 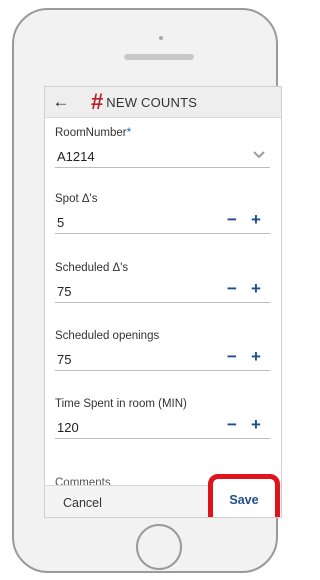 I want to click on spot-field: Spot Δ's 5 − +, so click(x=162, y=213).